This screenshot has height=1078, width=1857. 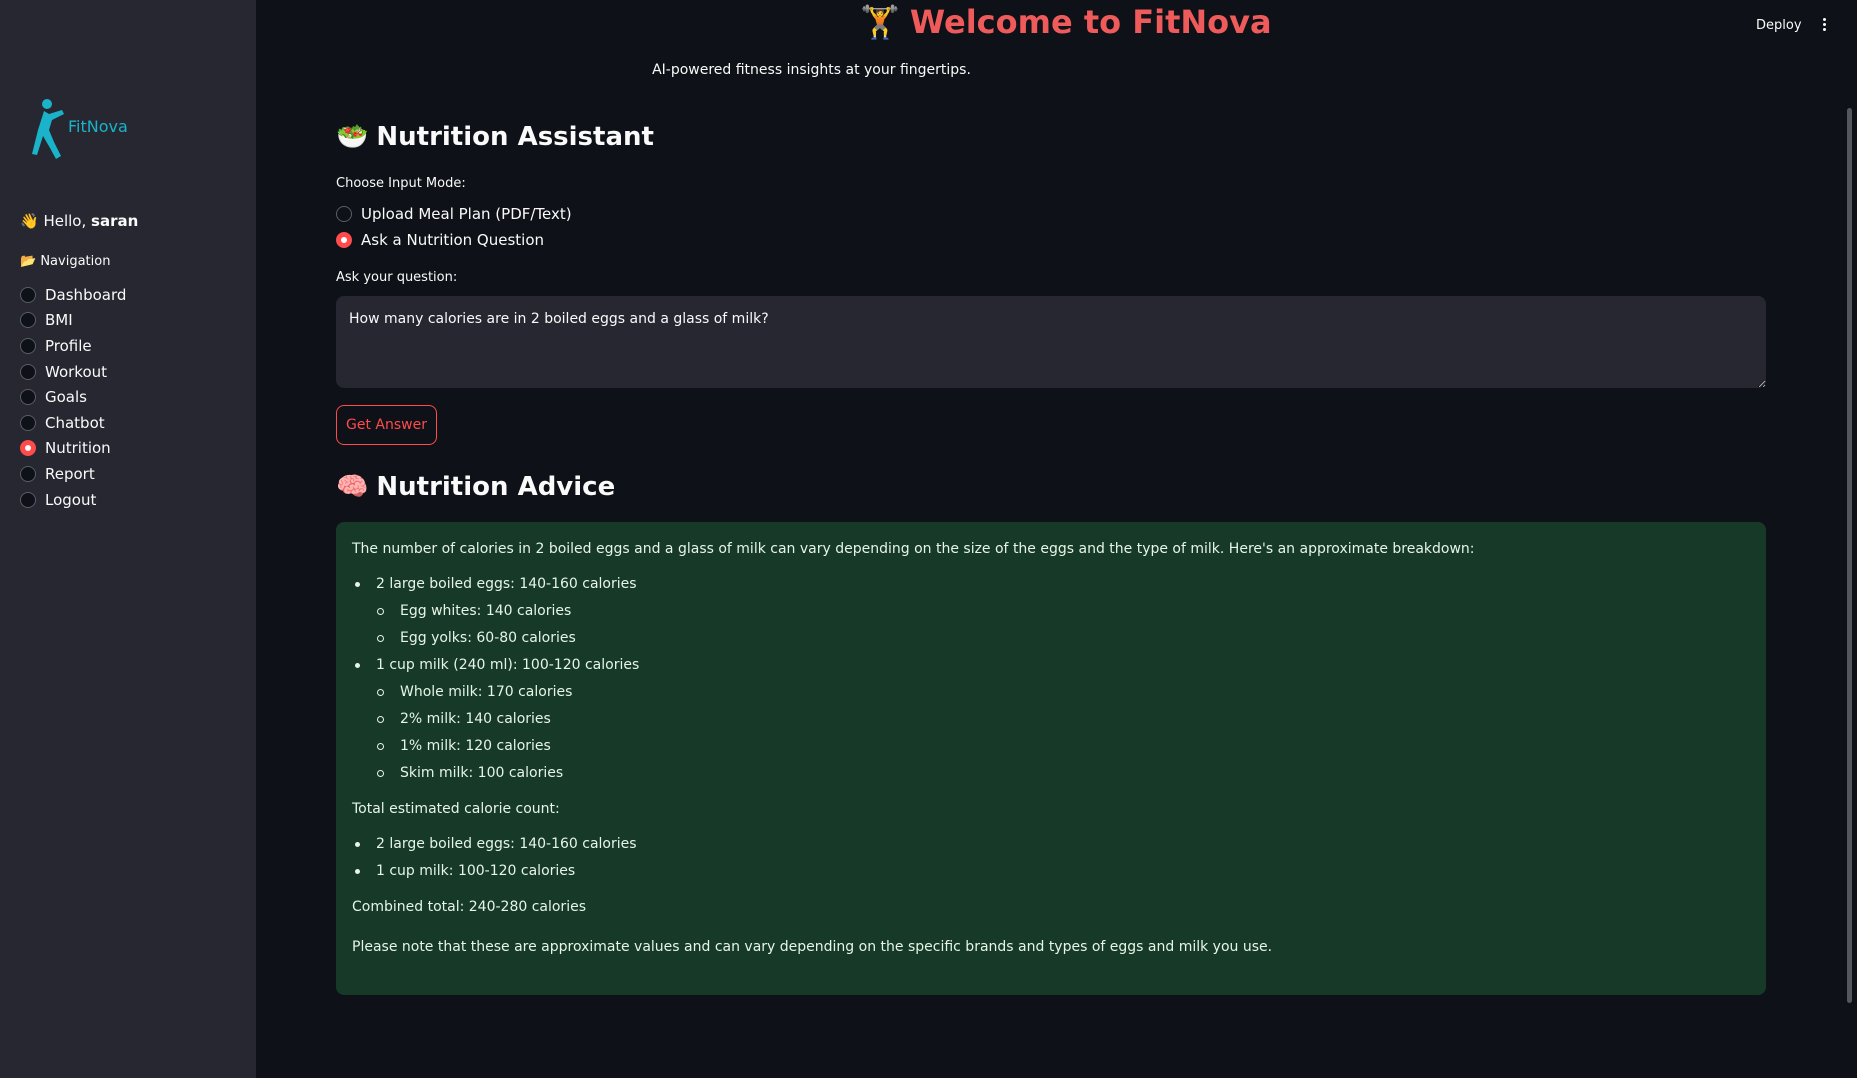 I want to click on nutrition-assistant-heading: 🥗 Nutrition Assistant, so click(x=495, y=137).